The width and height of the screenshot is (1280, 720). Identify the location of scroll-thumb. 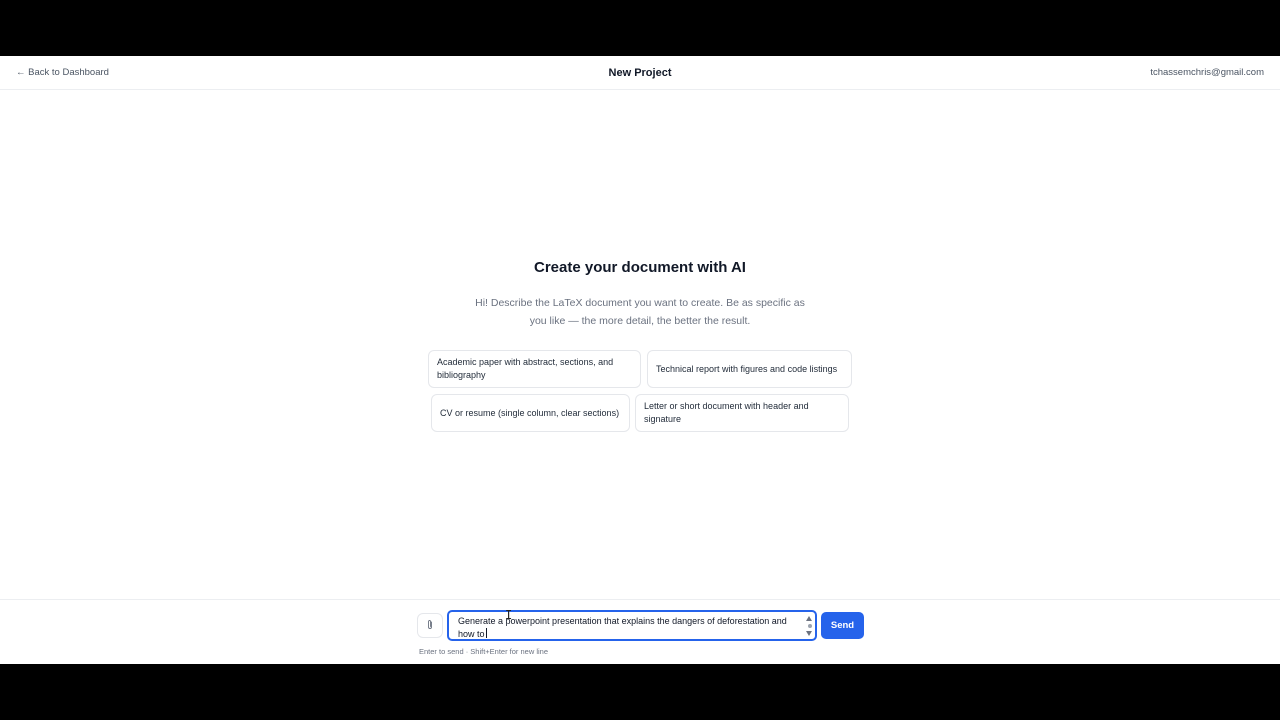
(809, 626).